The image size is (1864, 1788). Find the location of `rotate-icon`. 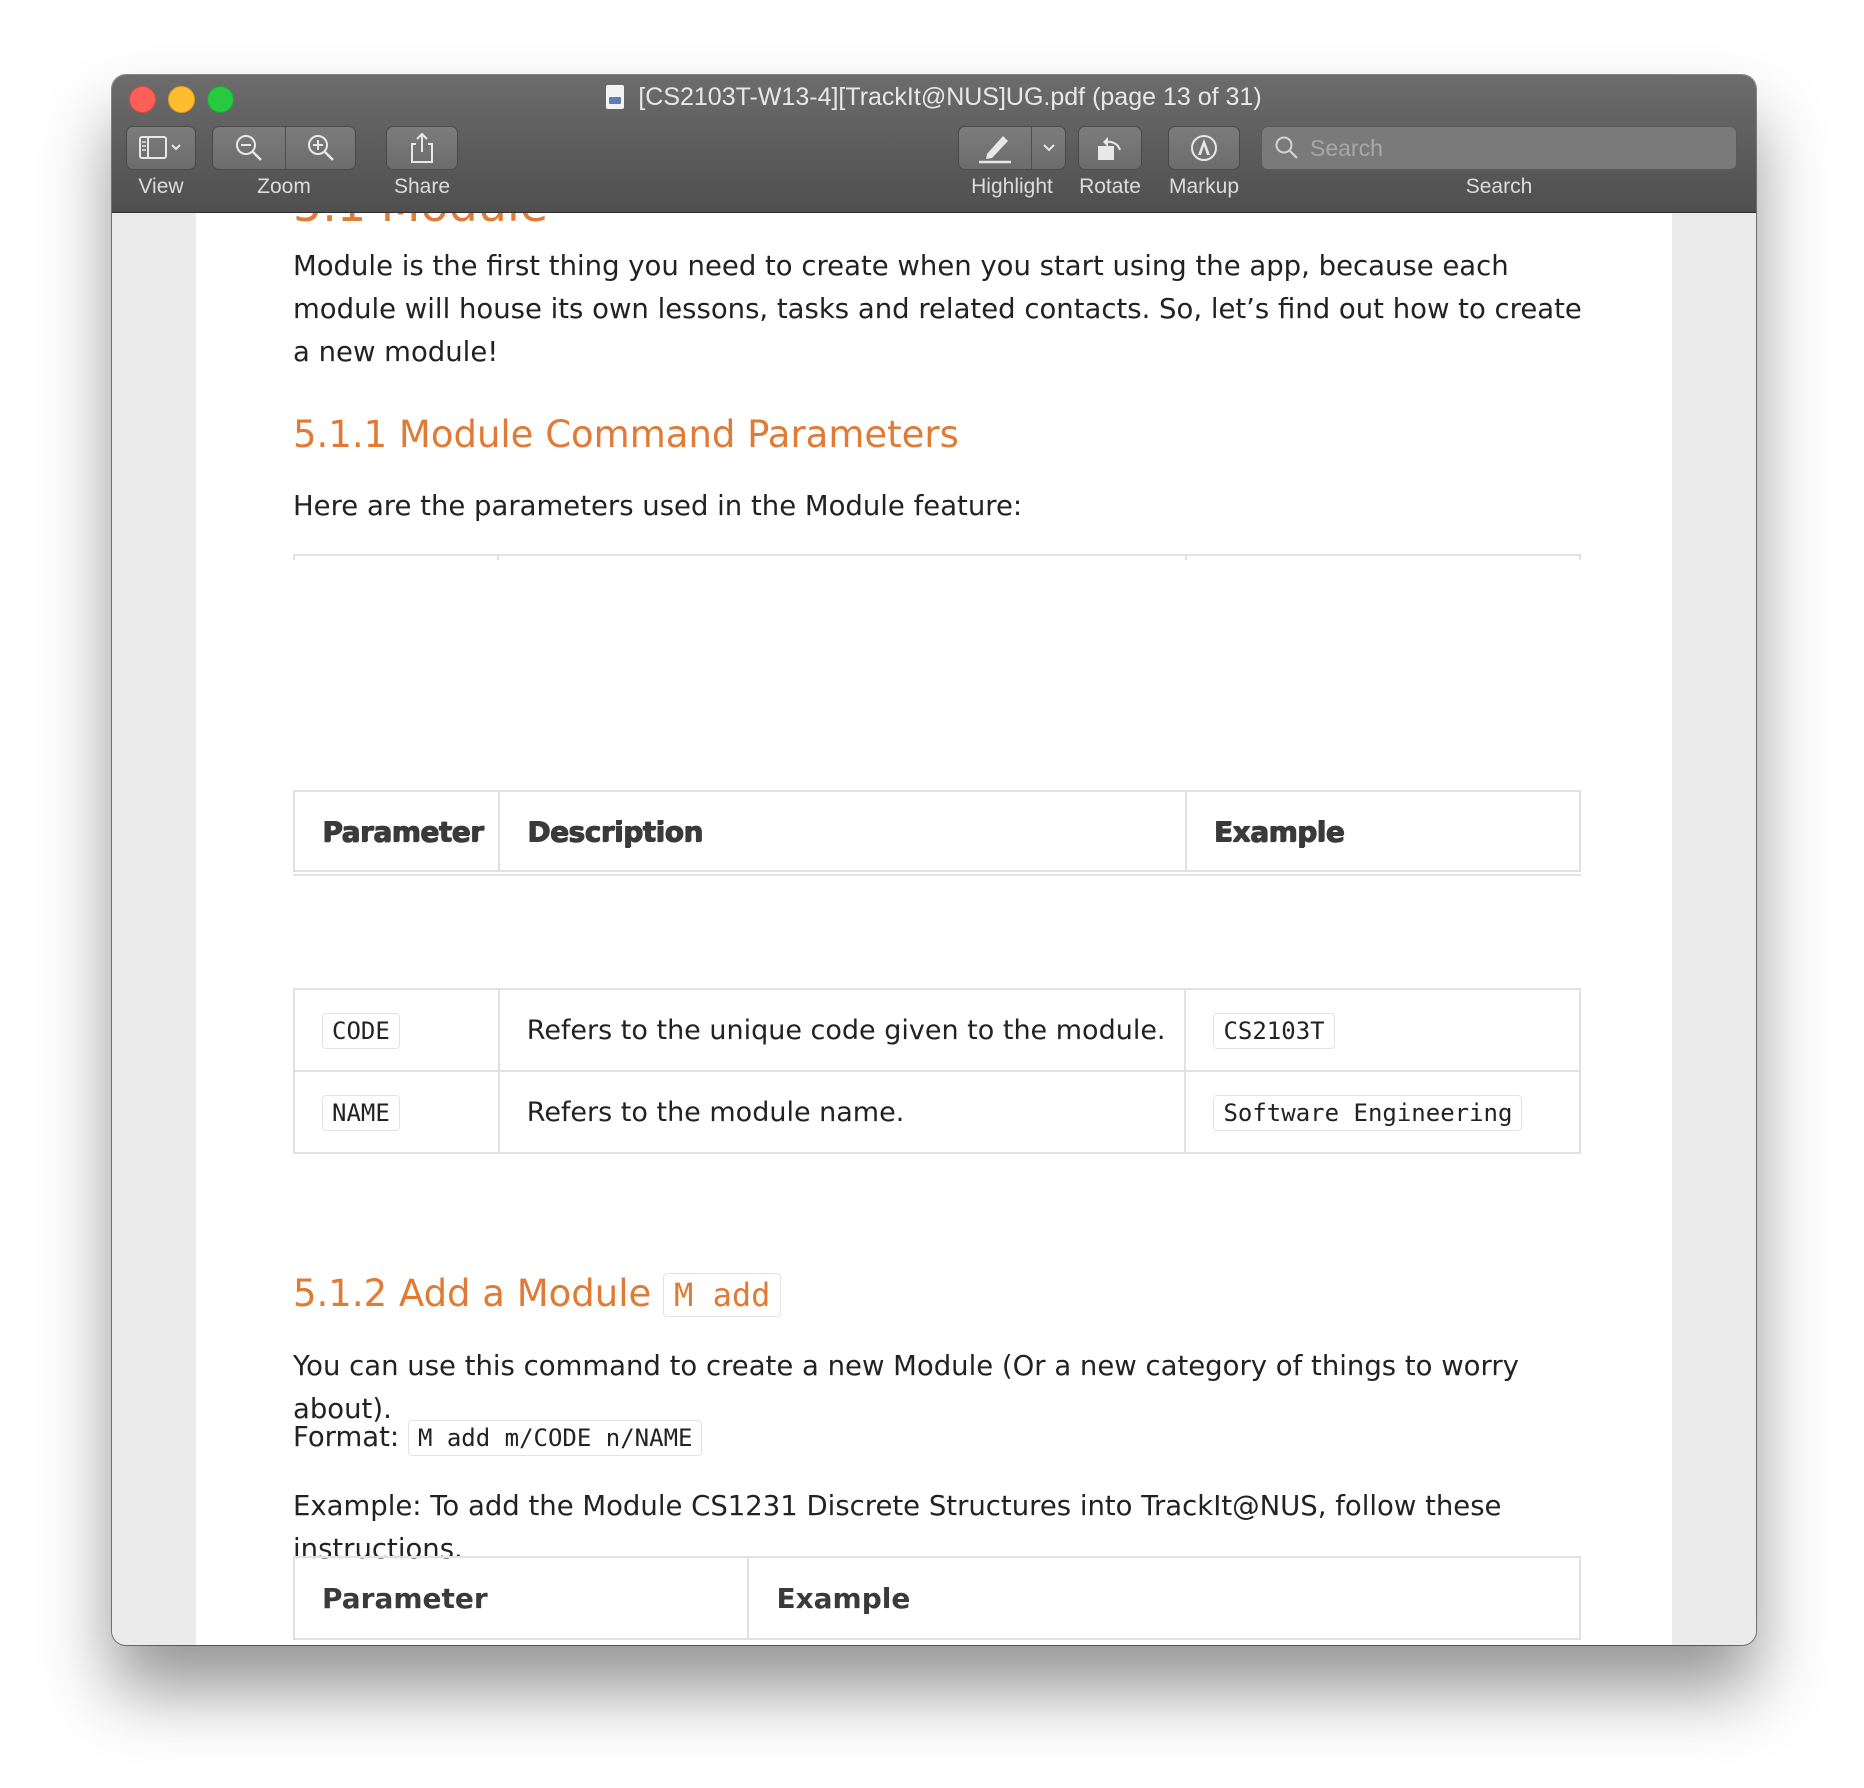

rotate-icon is located at coordinates (1109, 148).